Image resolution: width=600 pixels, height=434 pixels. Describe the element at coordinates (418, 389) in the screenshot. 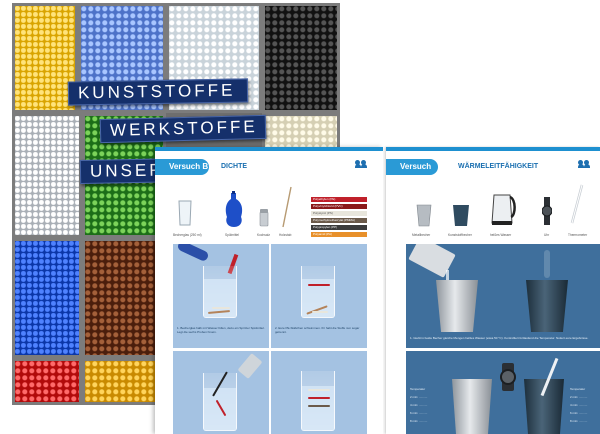

I see `table-head-left: Temperatur` at that location.